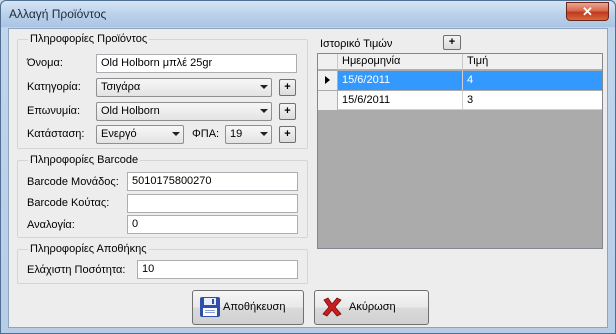  Describe the element at coordinates (452, 42) in the screenshot. I see `add-price-button: +` at that location.